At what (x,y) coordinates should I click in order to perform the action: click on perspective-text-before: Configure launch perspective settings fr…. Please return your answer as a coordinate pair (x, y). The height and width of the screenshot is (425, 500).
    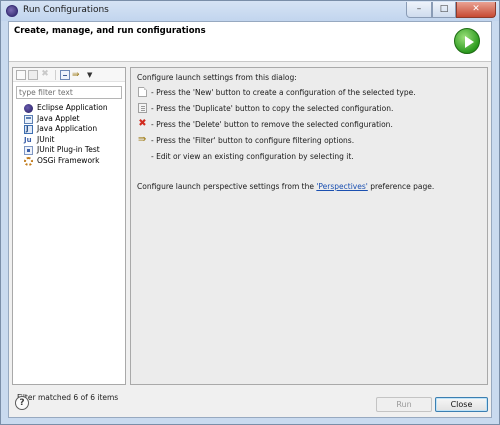
    Looking at the image, I should click on (227, 186).